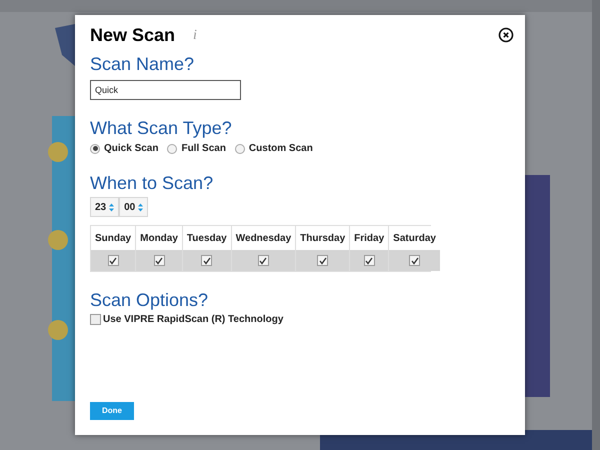 This screenshot has width=600, height=450. I want to click on section-heading: Scan Name?, so click(143, 64).